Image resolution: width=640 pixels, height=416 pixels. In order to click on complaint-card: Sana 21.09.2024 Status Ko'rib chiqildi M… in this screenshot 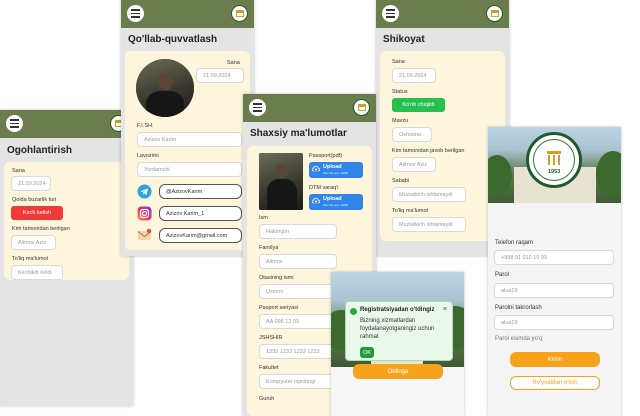, I will do `click(442, 146)`.